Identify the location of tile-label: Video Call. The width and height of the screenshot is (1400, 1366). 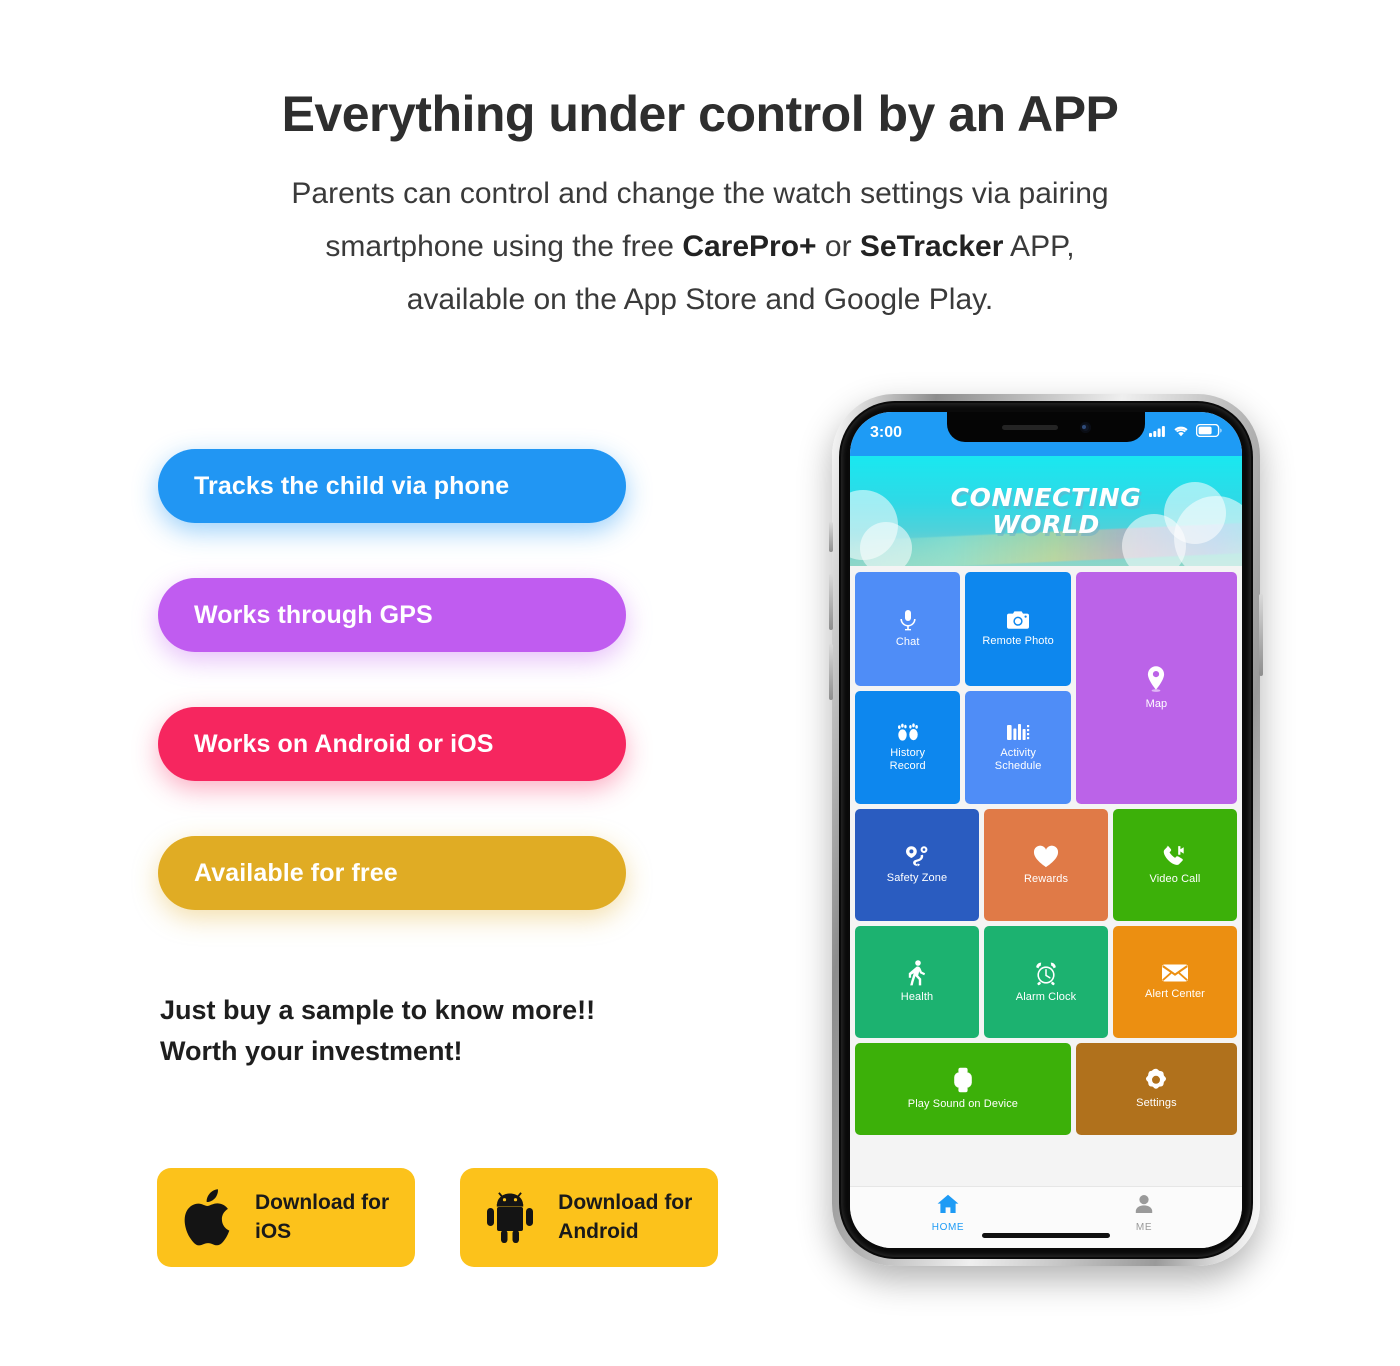
(1175, 878).